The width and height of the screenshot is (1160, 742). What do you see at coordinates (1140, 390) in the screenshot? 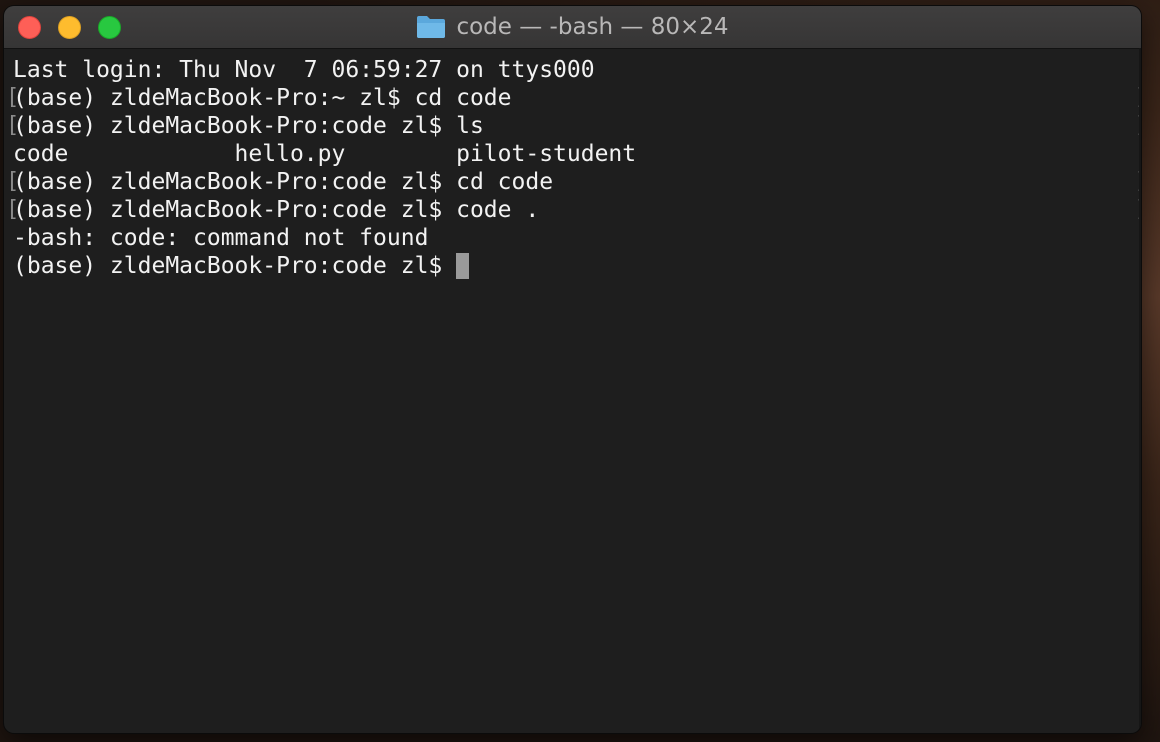
I see `window-edge` at bounding box center [1140, 390].